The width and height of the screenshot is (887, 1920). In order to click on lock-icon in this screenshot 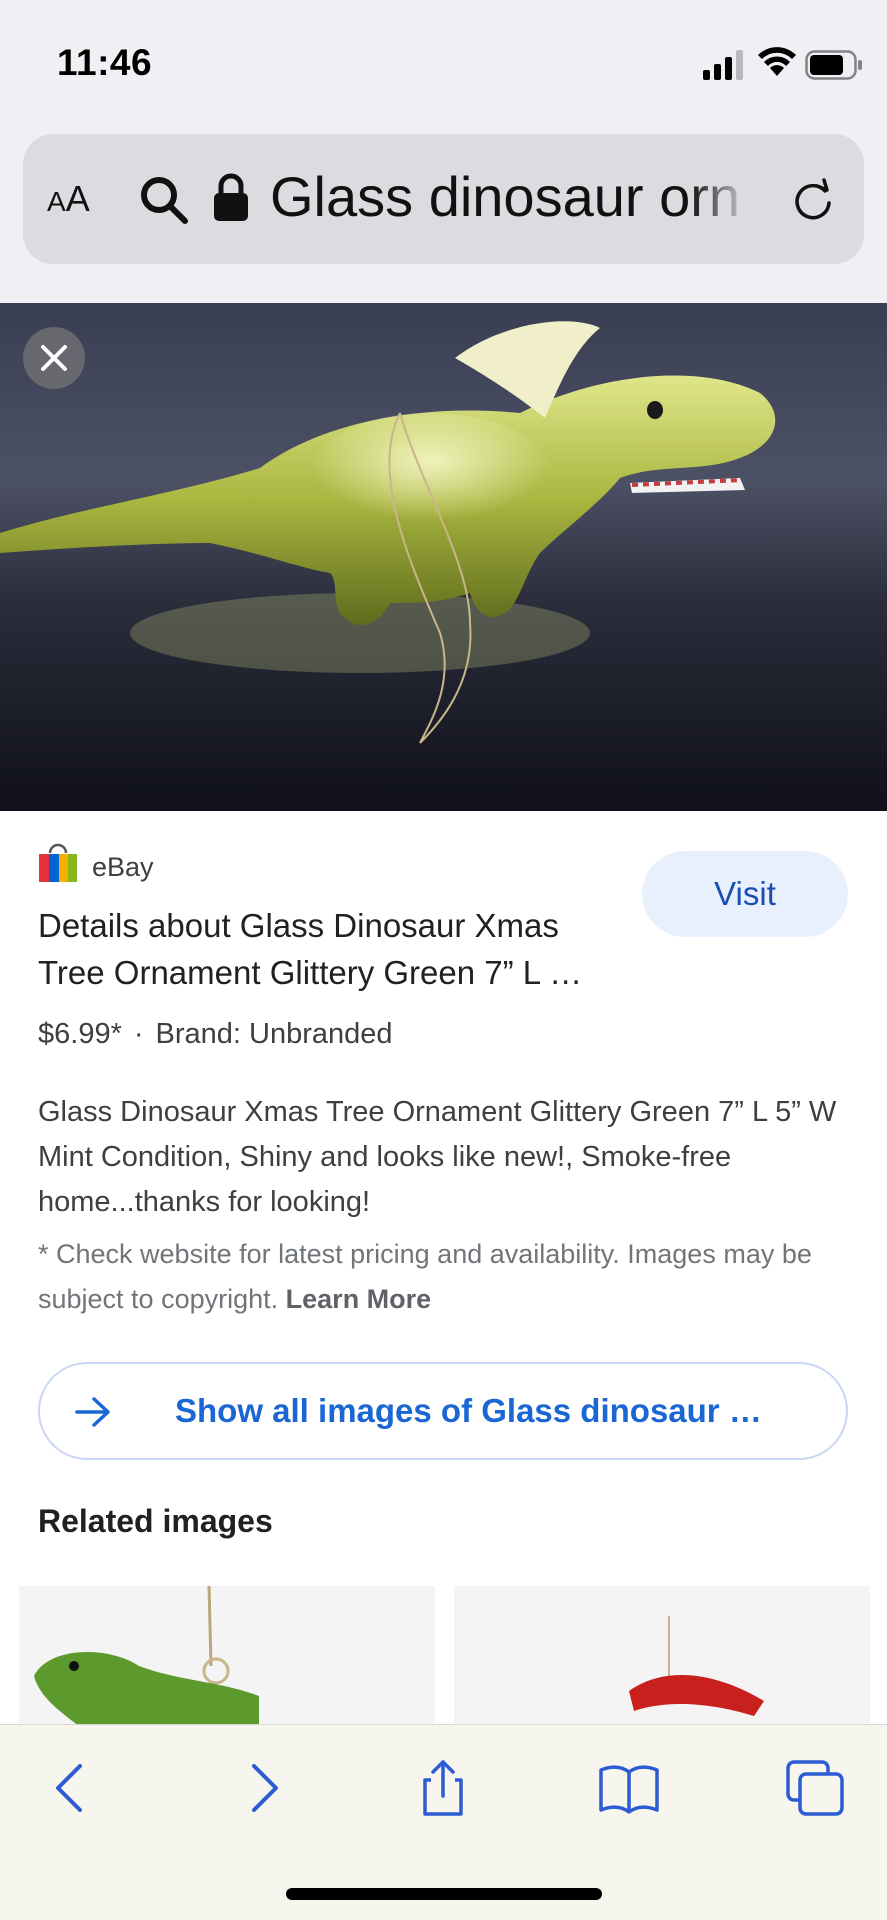, I will do `click(231, 197)`.